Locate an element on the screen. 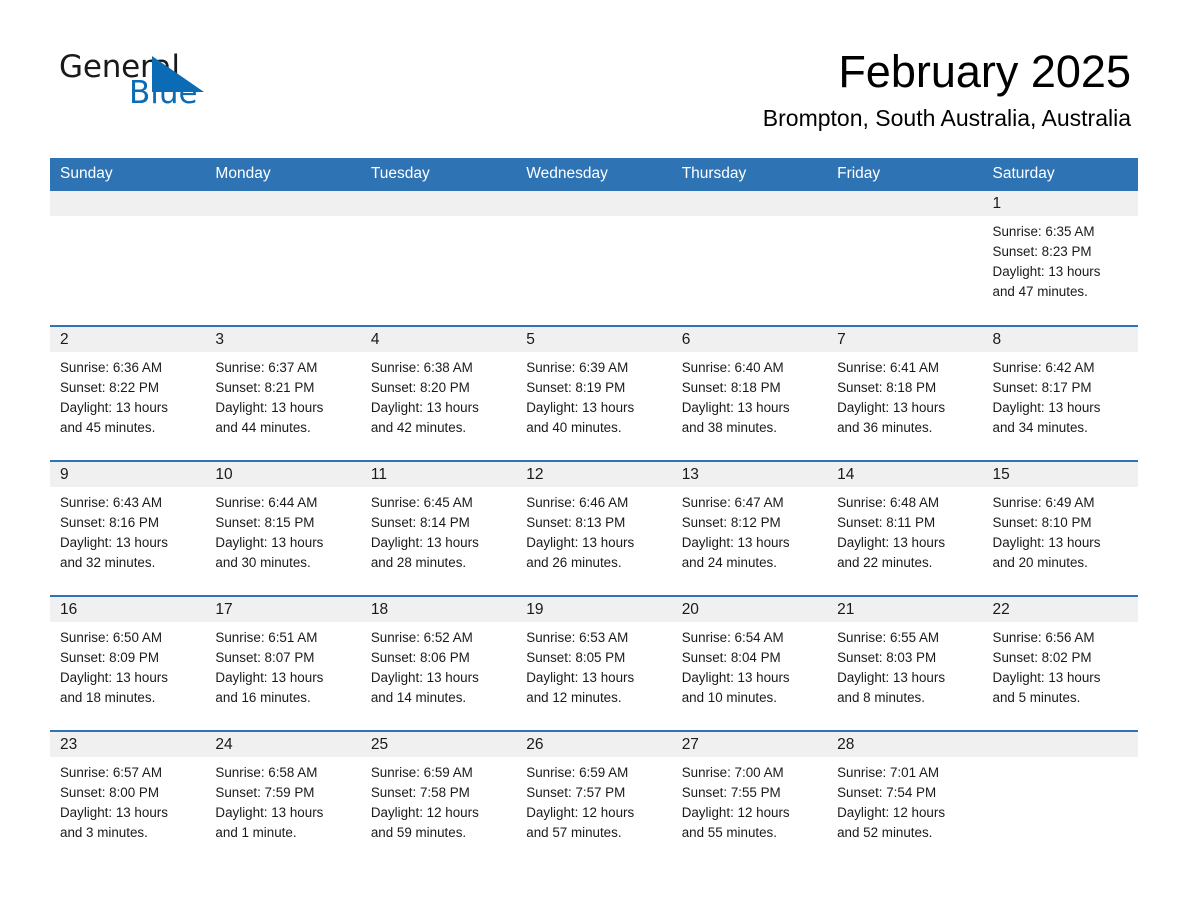 This screenshot has height=918, width=1188. weekday-header-sunday: Sunday is located at coordinates (128, 174).